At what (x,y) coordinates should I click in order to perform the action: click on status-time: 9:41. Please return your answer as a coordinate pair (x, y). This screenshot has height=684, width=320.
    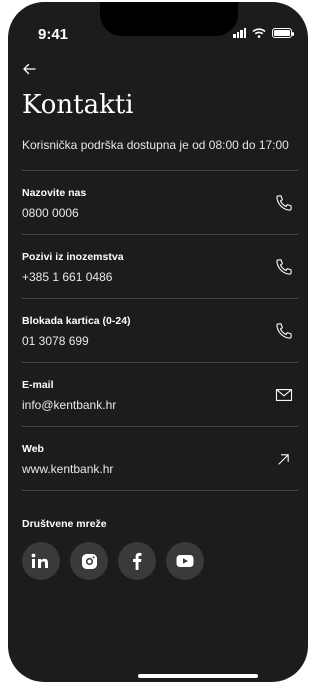
    Looking at the image, I should click on (53, 34).